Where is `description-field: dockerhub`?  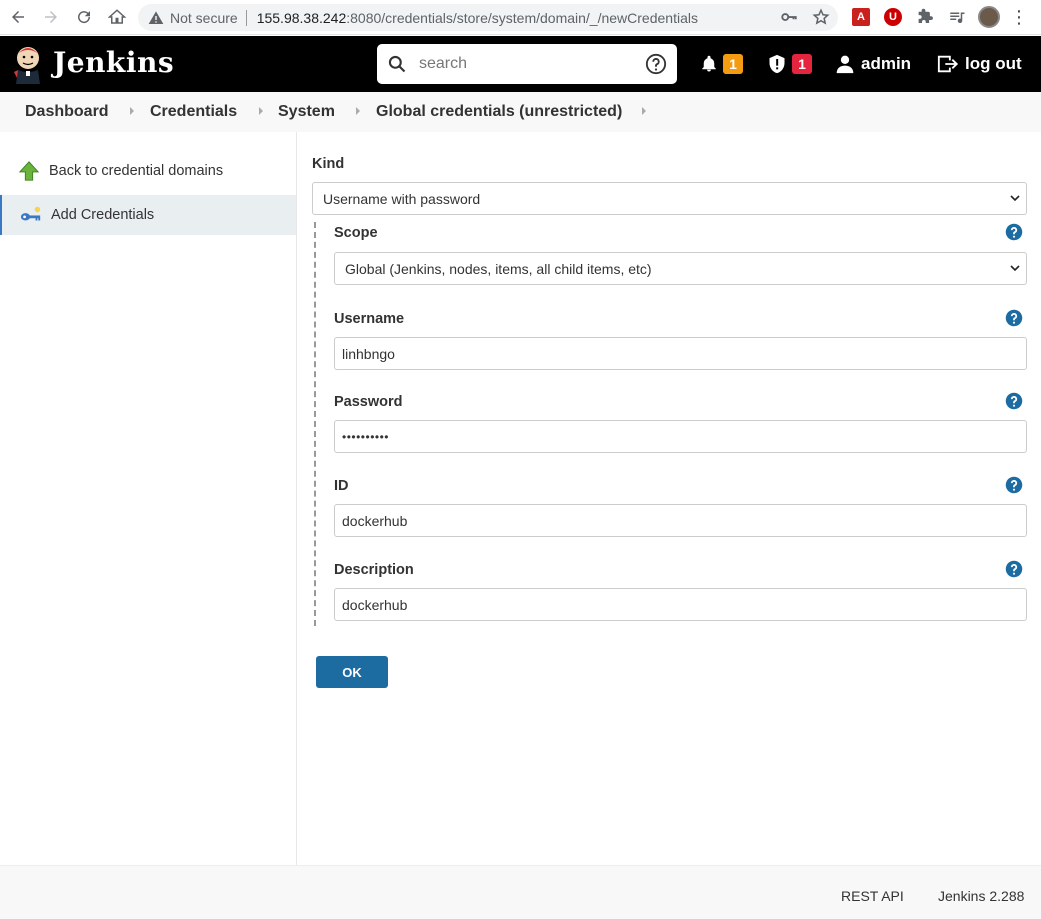
description-field: dockerhub is located at coordinates (680, 604).